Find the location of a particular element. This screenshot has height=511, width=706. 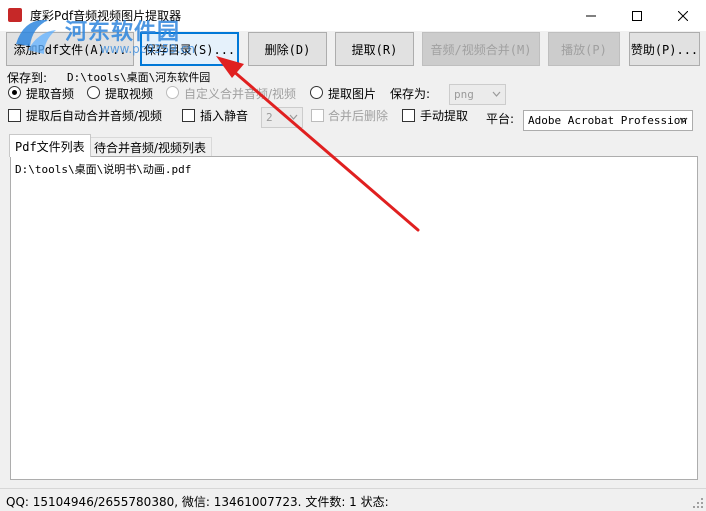

auto-merge-label: 提取后自动合并音频/视频 is located at coordinates (94, 115).